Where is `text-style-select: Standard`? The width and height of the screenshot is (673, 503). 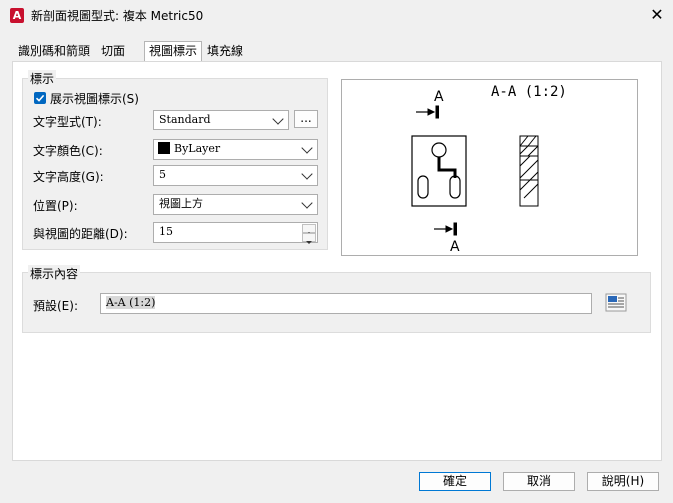 text-style-select: Standard is located at coordinates (221, 120).